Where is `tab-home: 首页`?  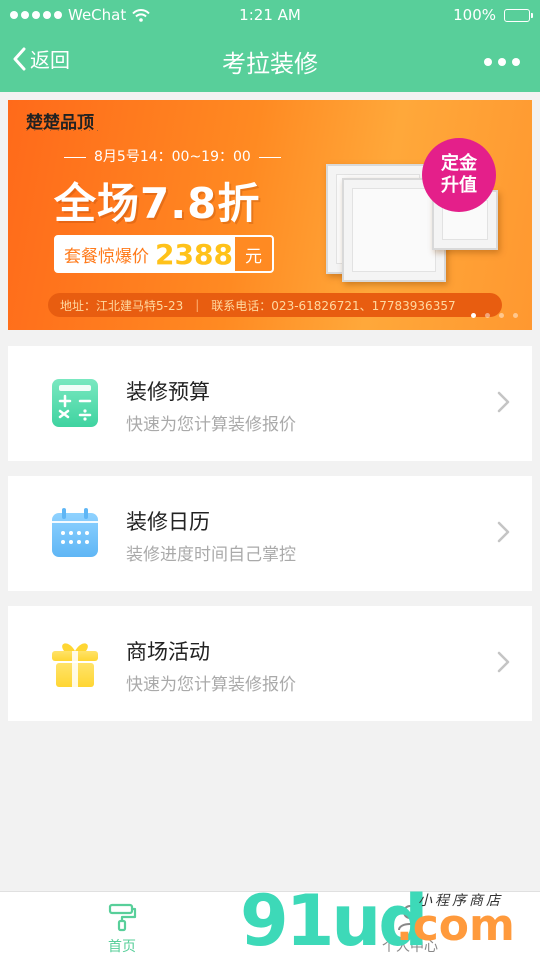 tab-home: 首页 is located at coordinates (122, 929).